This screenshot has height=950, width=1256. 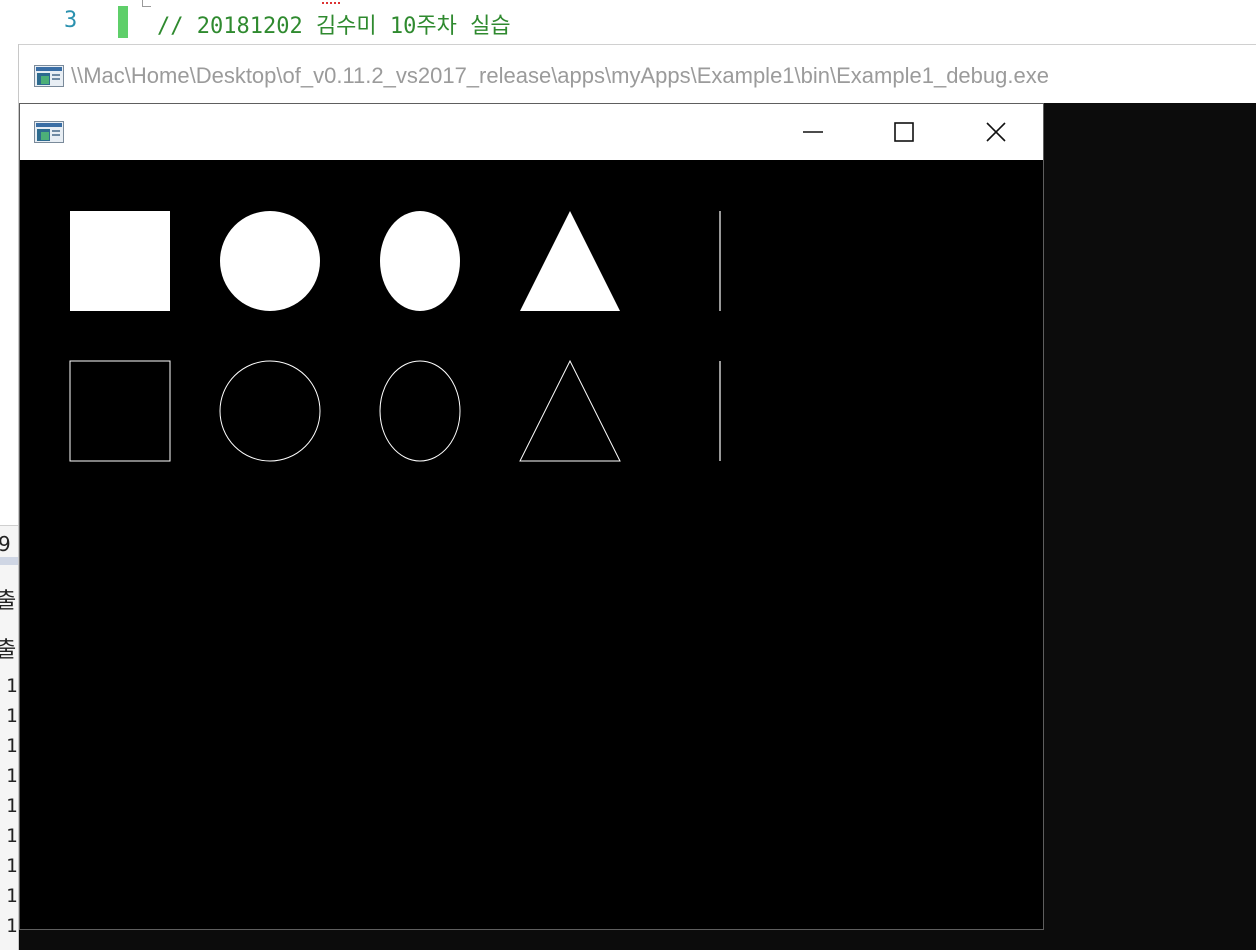 I want to click on collapse-guide, so click(x=146, y=3).